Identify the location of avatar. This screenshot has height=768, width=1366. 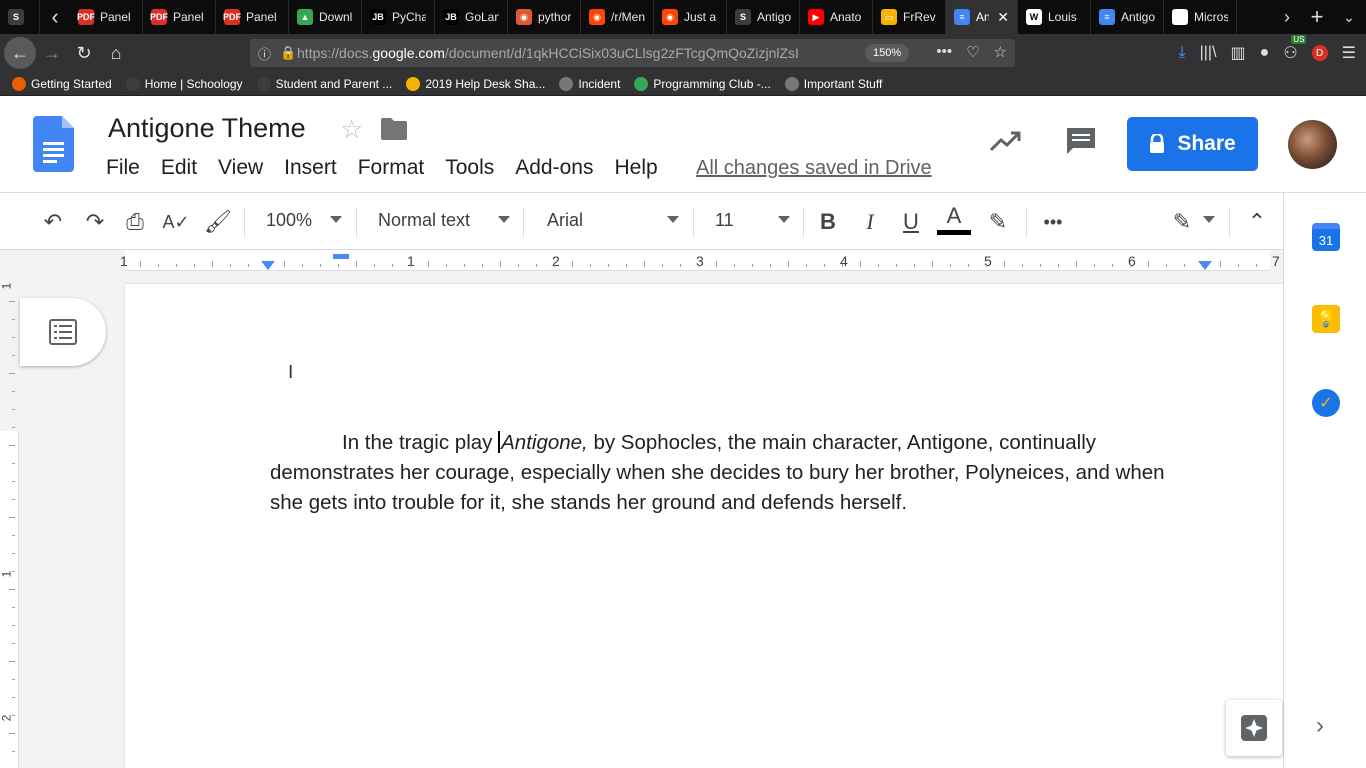
(1312, 144).